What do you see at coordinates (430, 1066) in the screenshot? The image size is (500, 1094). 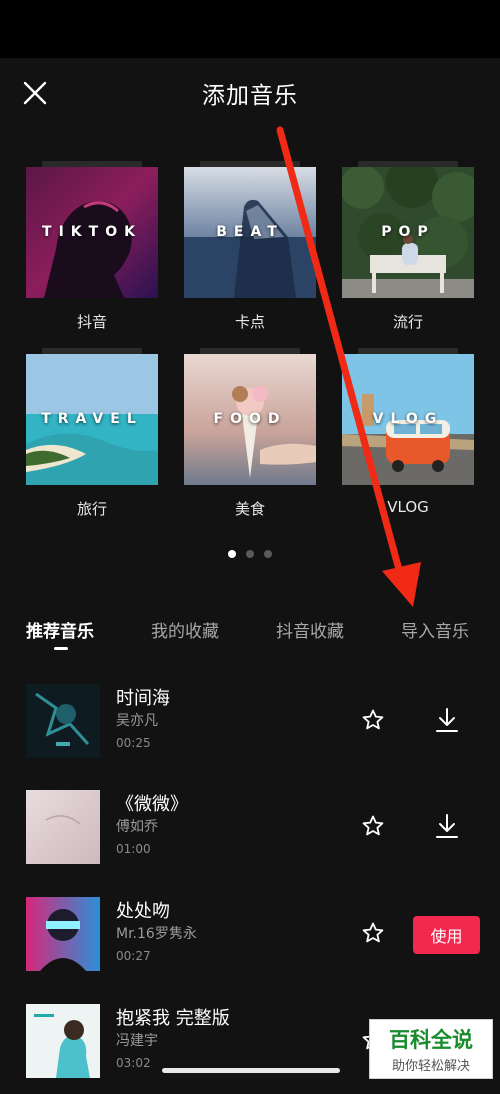 I see `watermark-sub: 助你轻松解决` at bounding box center [430, 1066].